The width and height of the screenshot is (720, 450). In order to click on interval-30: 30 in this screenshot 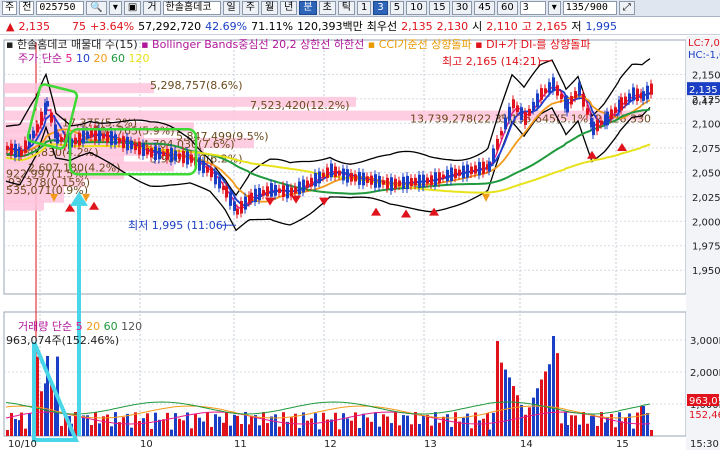, I will do `click(462, 8)`.